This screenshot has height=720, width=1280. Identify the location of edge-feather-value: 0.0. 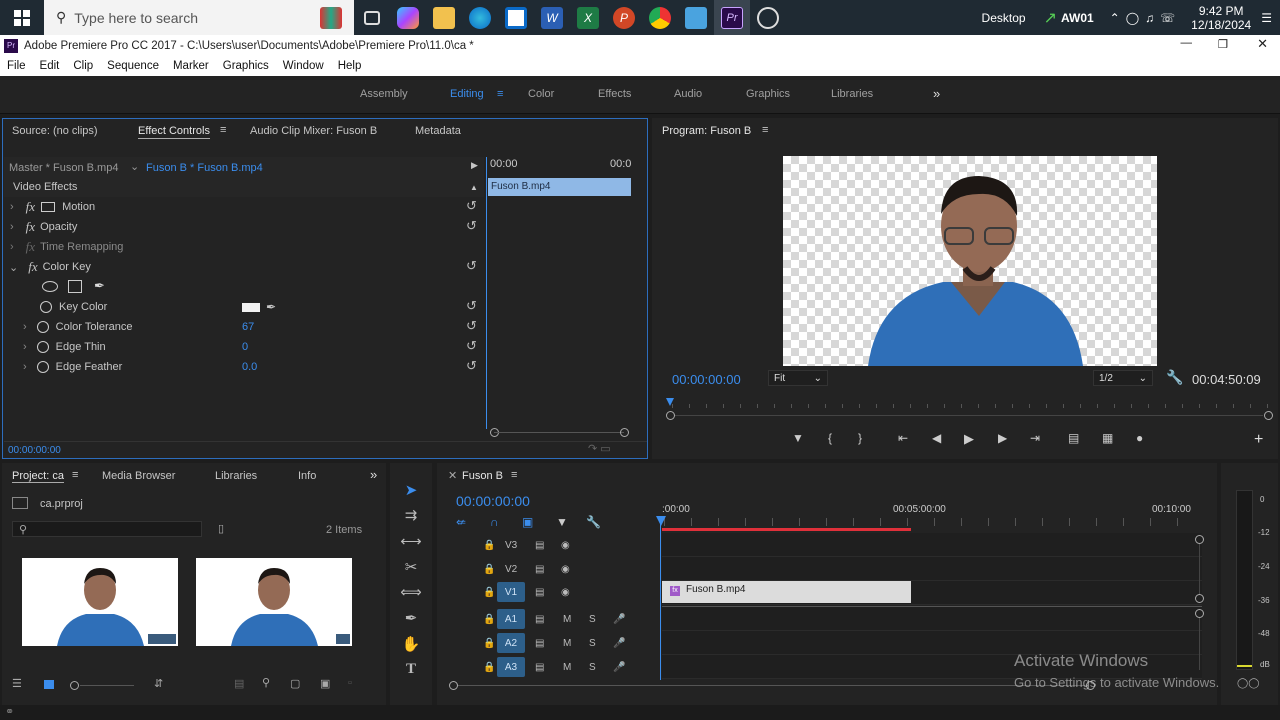
(249, 367).